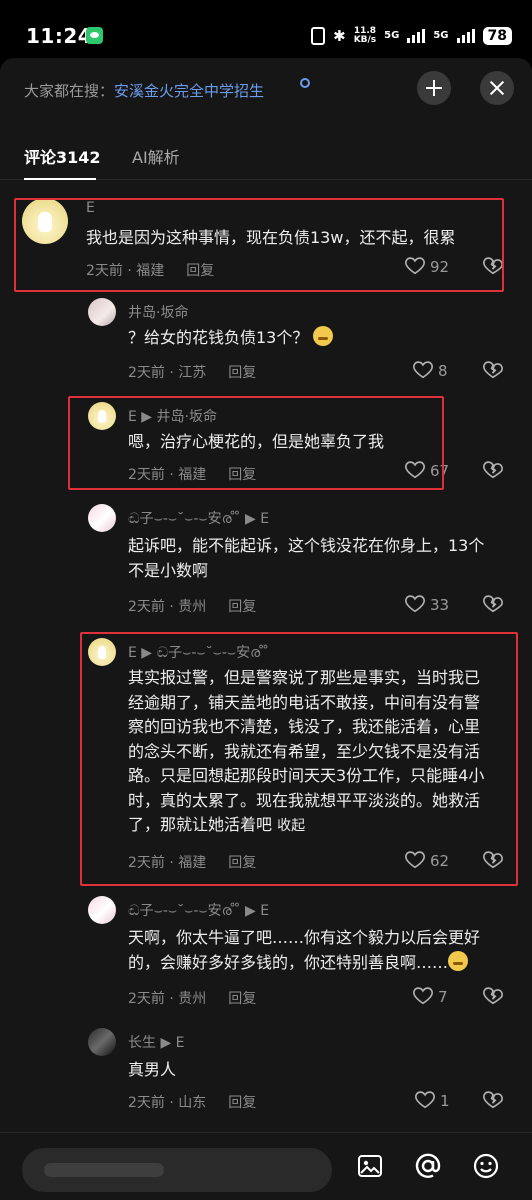  What do you see at coordinates (152, 1069) in the screenshot?
I see `comment-text: 真男人` at bounding box center [152, 1069].